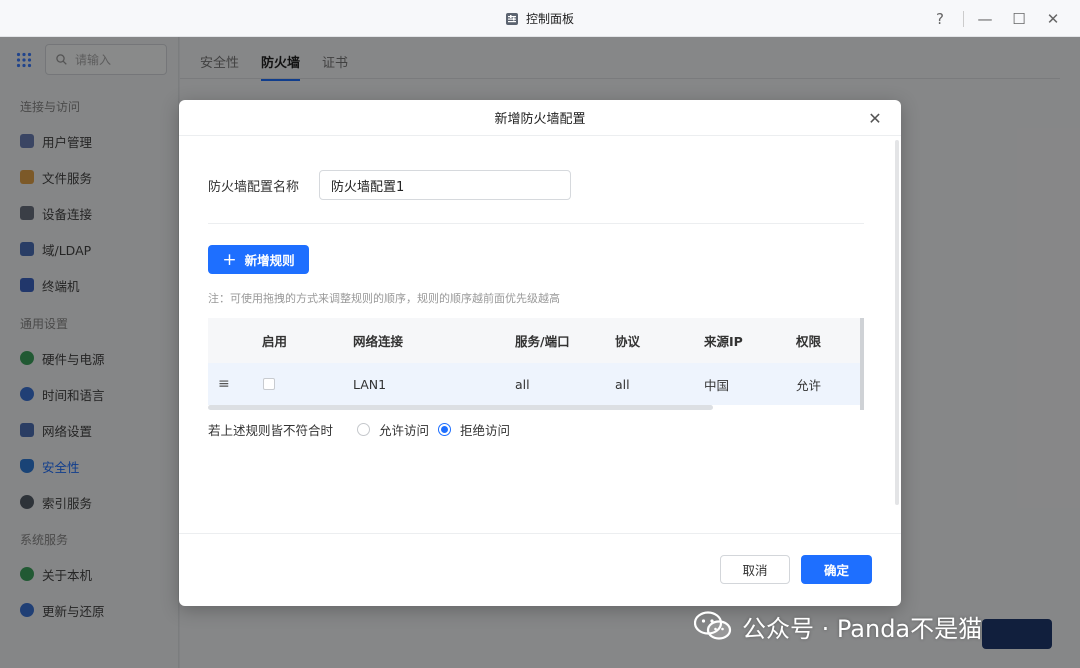  Describe the element at coordinates (275, 341) in the screenshot. I see `header-enabled: 启用` at that location.